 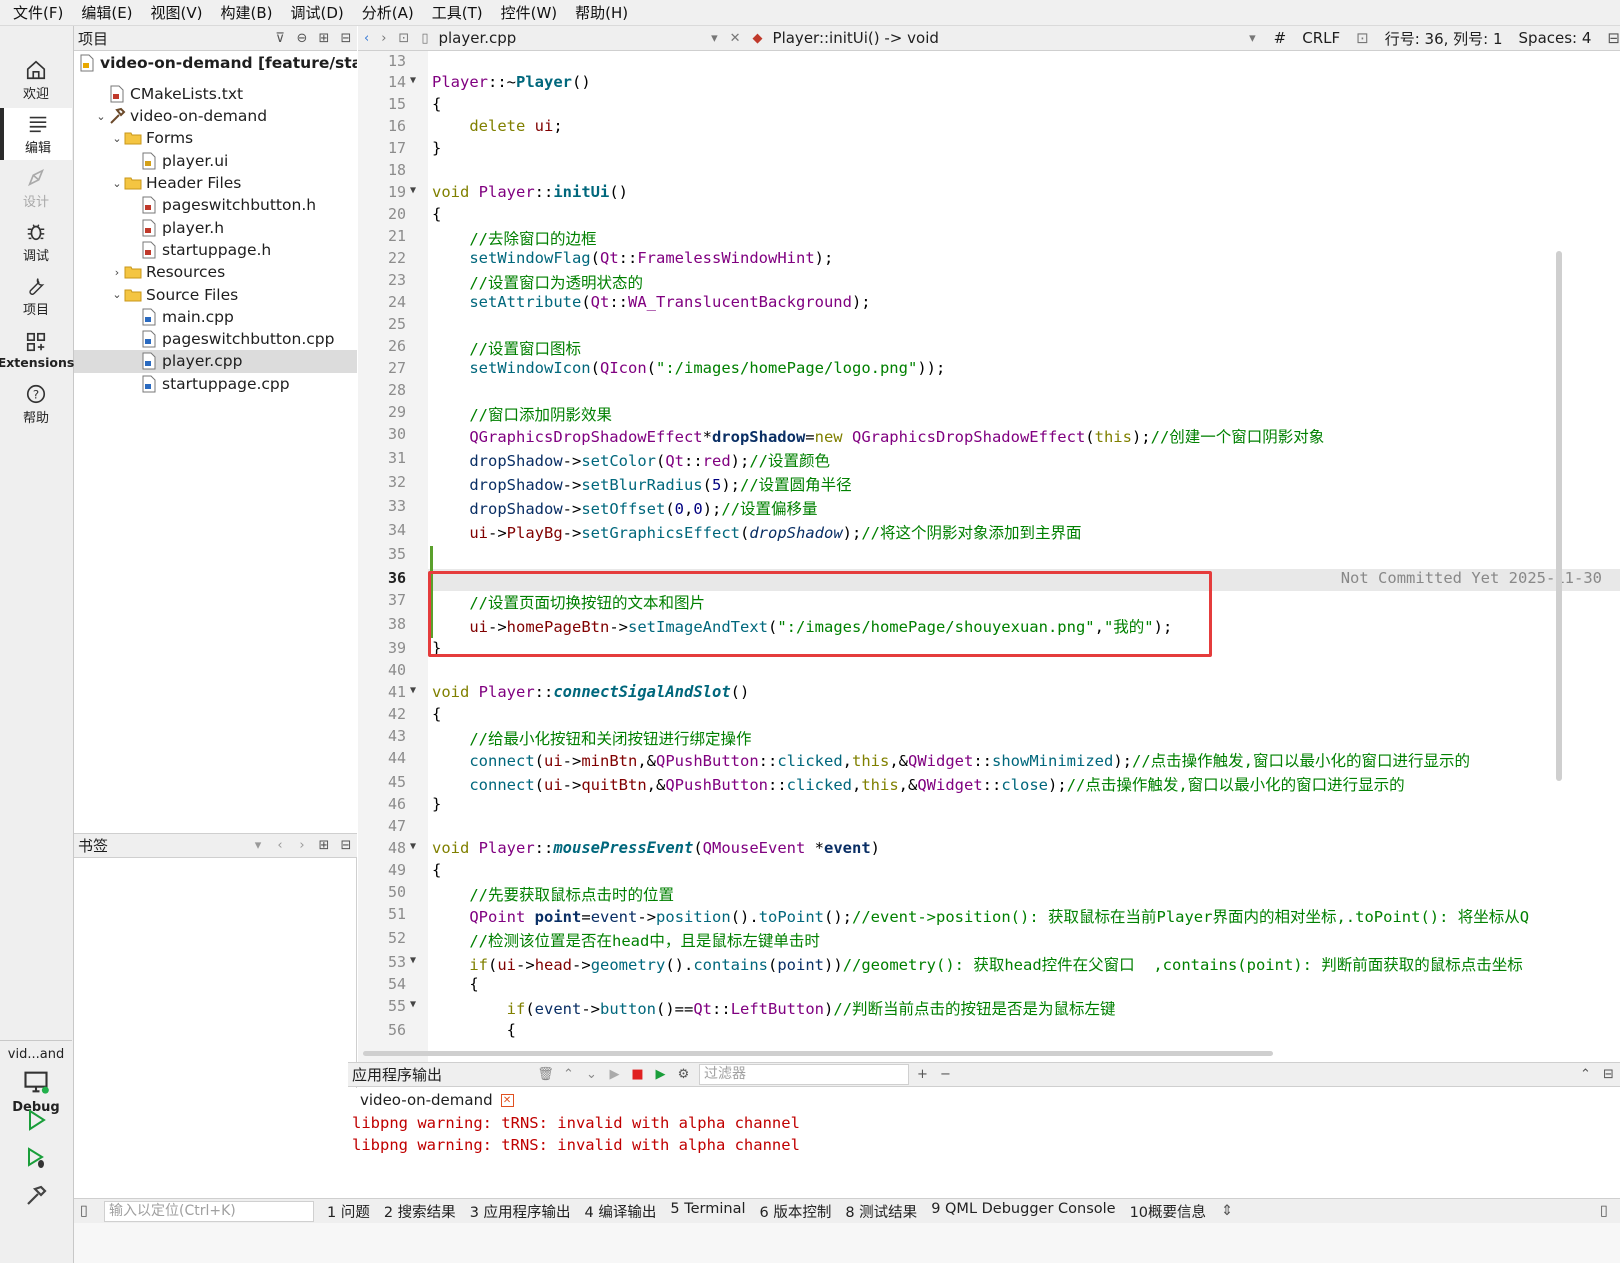 I want to click on function-combo: Player::initUi() -> void, so click(x=1006, y=38).